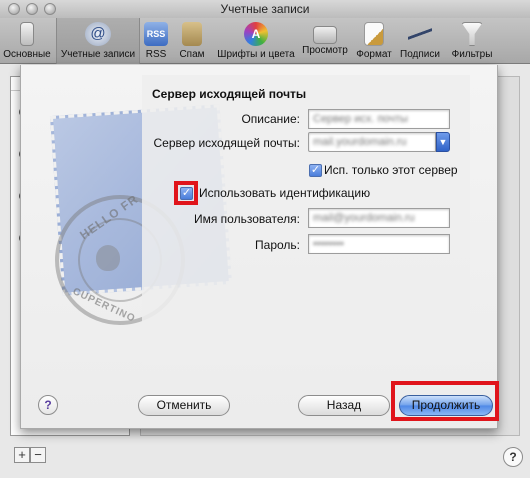 Image resolution: width=530 pixels, height=478 pixels. I want to click on description-value: Сервер исх. почты, so click(360, 119).